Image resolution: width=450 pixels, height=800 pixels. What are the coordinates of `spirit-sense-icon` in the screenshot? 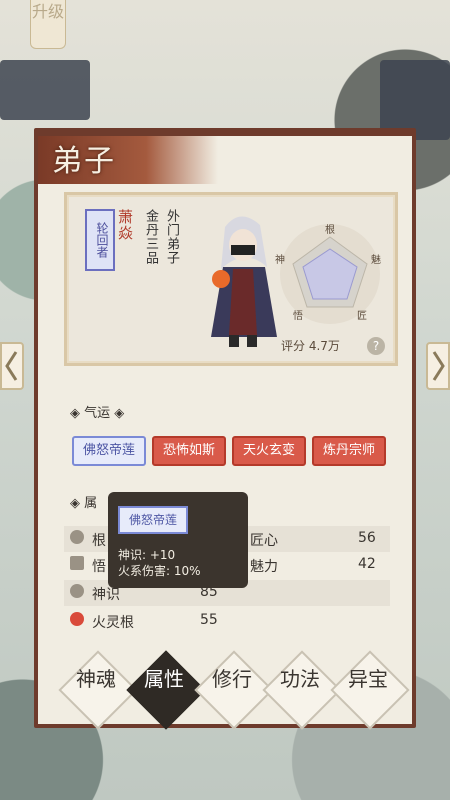 It's located at (77, 591).